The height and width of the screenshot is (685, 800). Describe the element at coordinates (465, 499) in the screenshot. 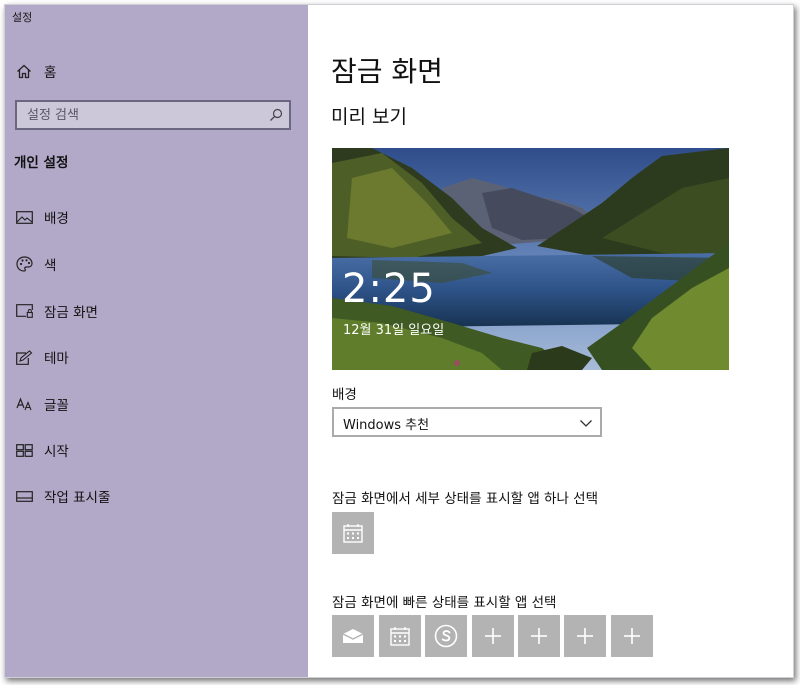

I see `detail-status-label: 잠금 화면에서 세부 상태를 표시할 앱 하나 선택` at that location.